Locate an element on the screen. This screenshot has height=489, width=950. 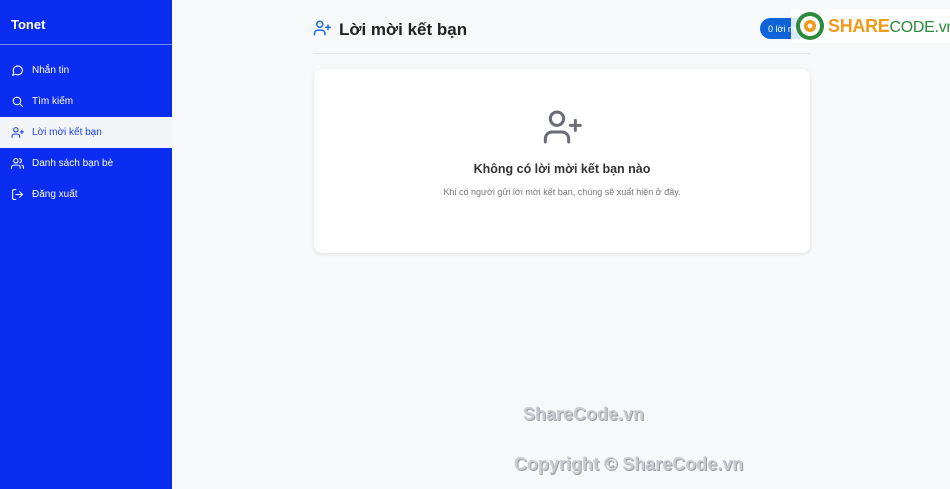
empty-state-title: Không có lời mời kết bạn nào is located at coordinates (562, 169).